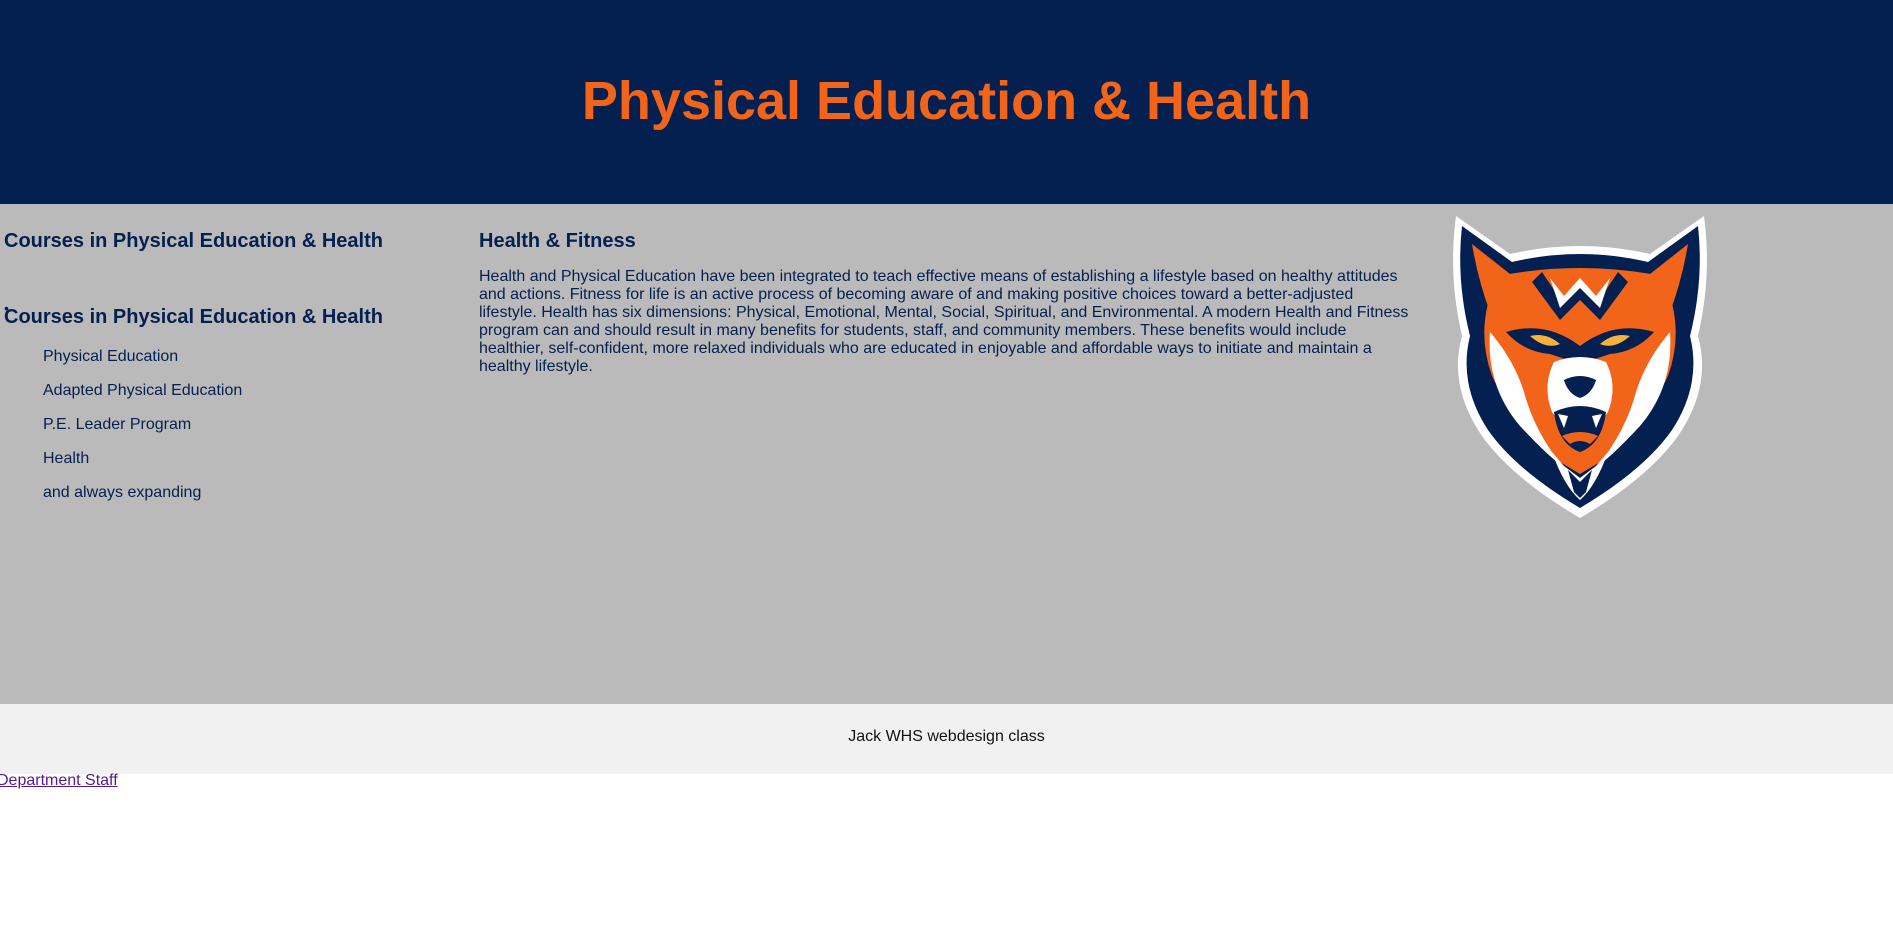 This screenshot has height=930, width=1893. Describe the element at coordinates (193, 317) in the screenshot. I see `courses-subheading: Courses in Physical Education & Health` at that location.